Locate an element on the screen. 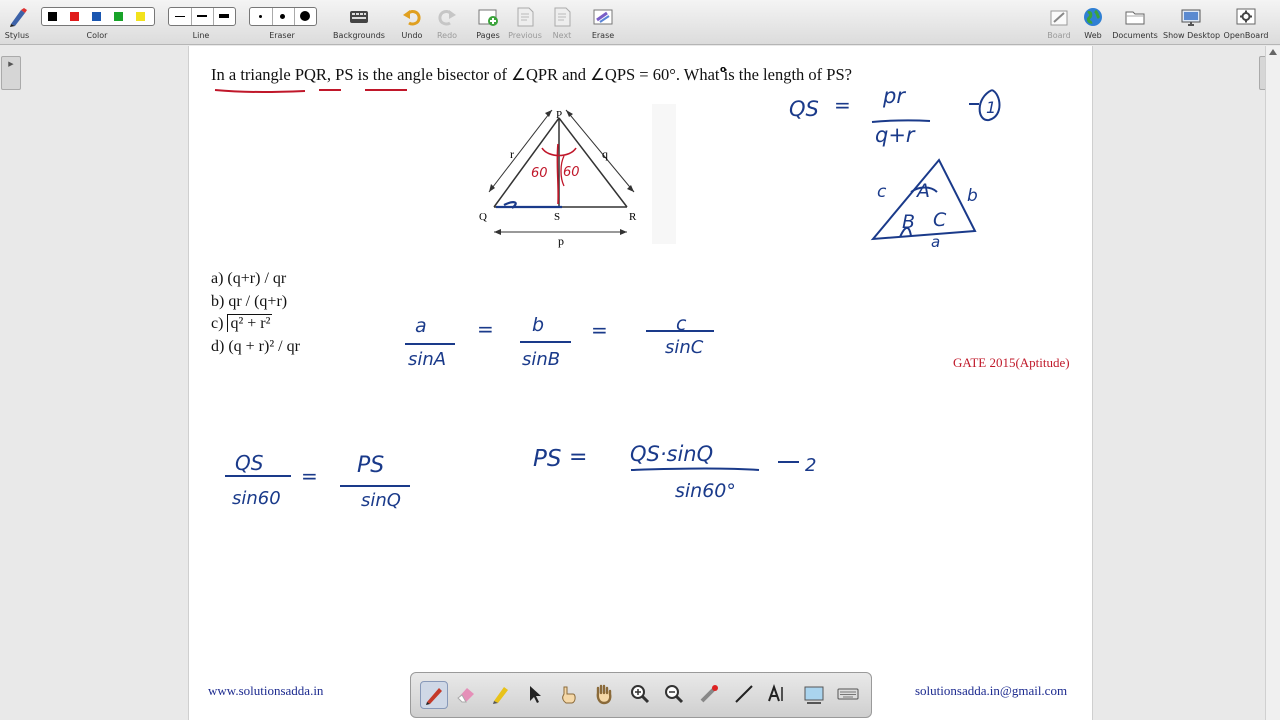 Image resolution: width=1280 pixels, height=720 pixels. redo-label: Redo is located at coordinates (447, 35).